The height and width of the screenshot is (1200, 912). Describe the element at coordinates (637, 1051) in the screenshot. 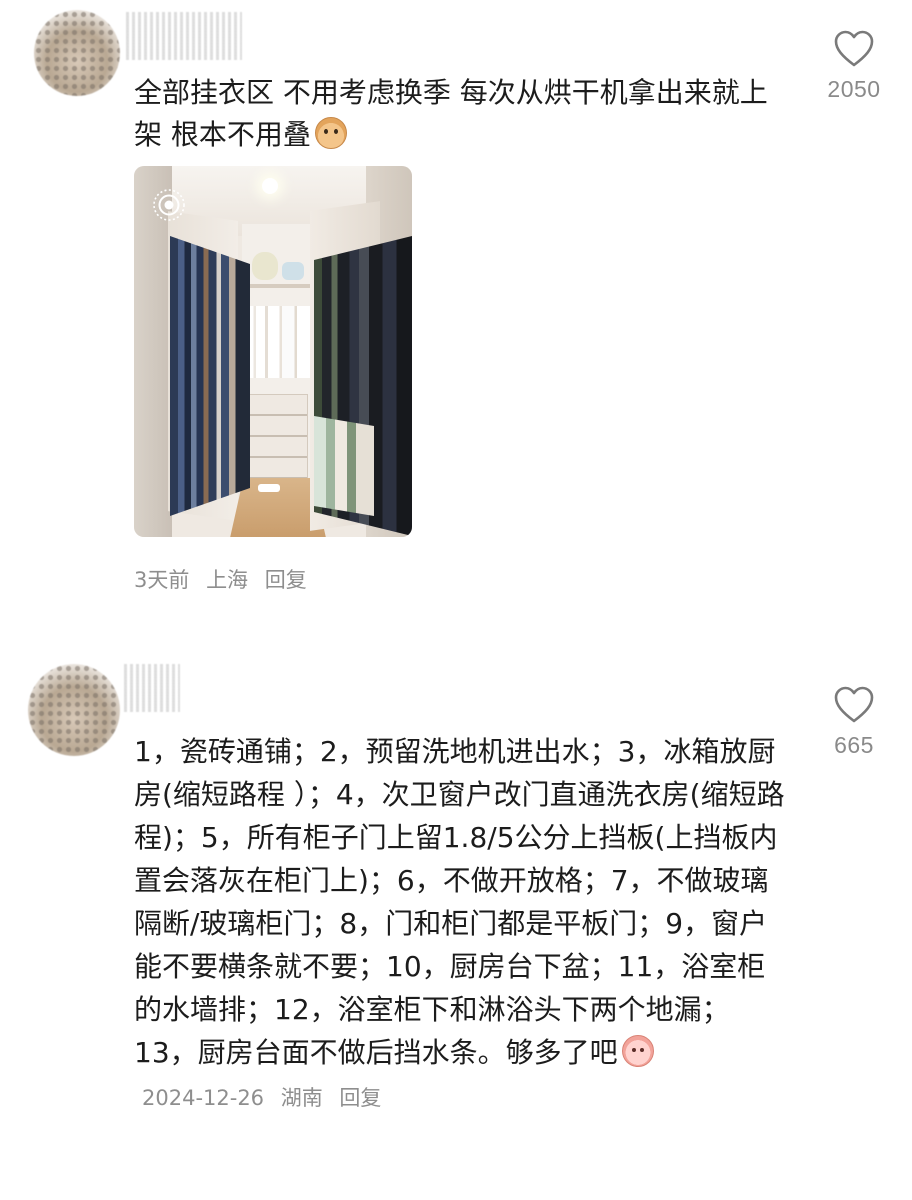

I see `peach-face-emoji` at that location.